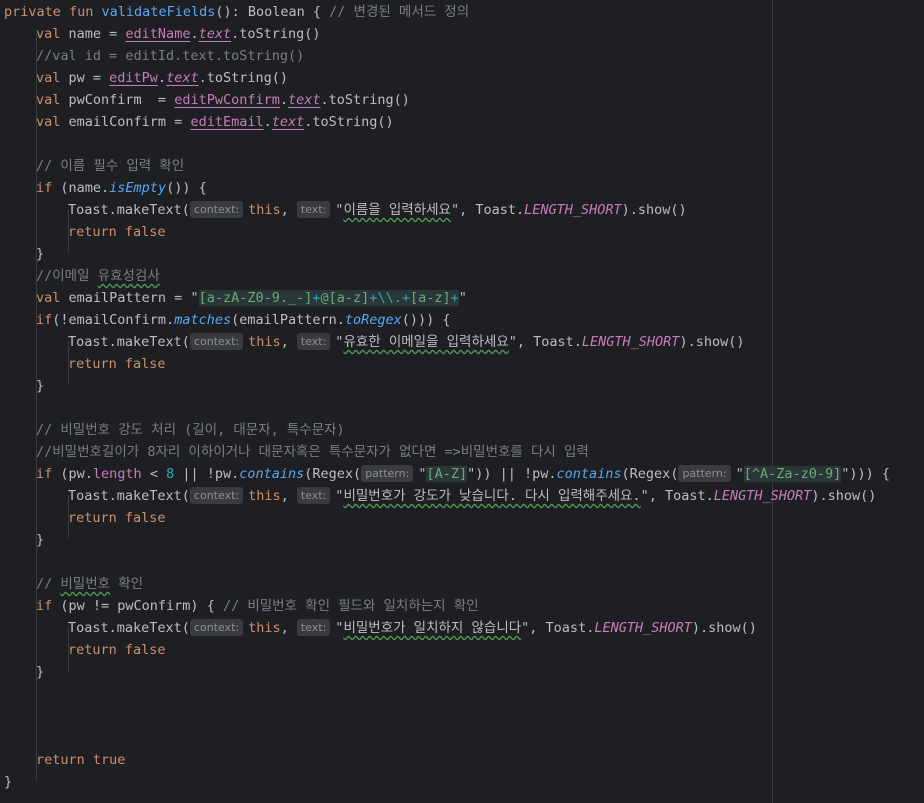 The height and width of the screenshot is (803, 924). I want to click on code-line: // 비밀번호 강도 처리 (길이, 대문자, 특수문자), so click(190, 430).